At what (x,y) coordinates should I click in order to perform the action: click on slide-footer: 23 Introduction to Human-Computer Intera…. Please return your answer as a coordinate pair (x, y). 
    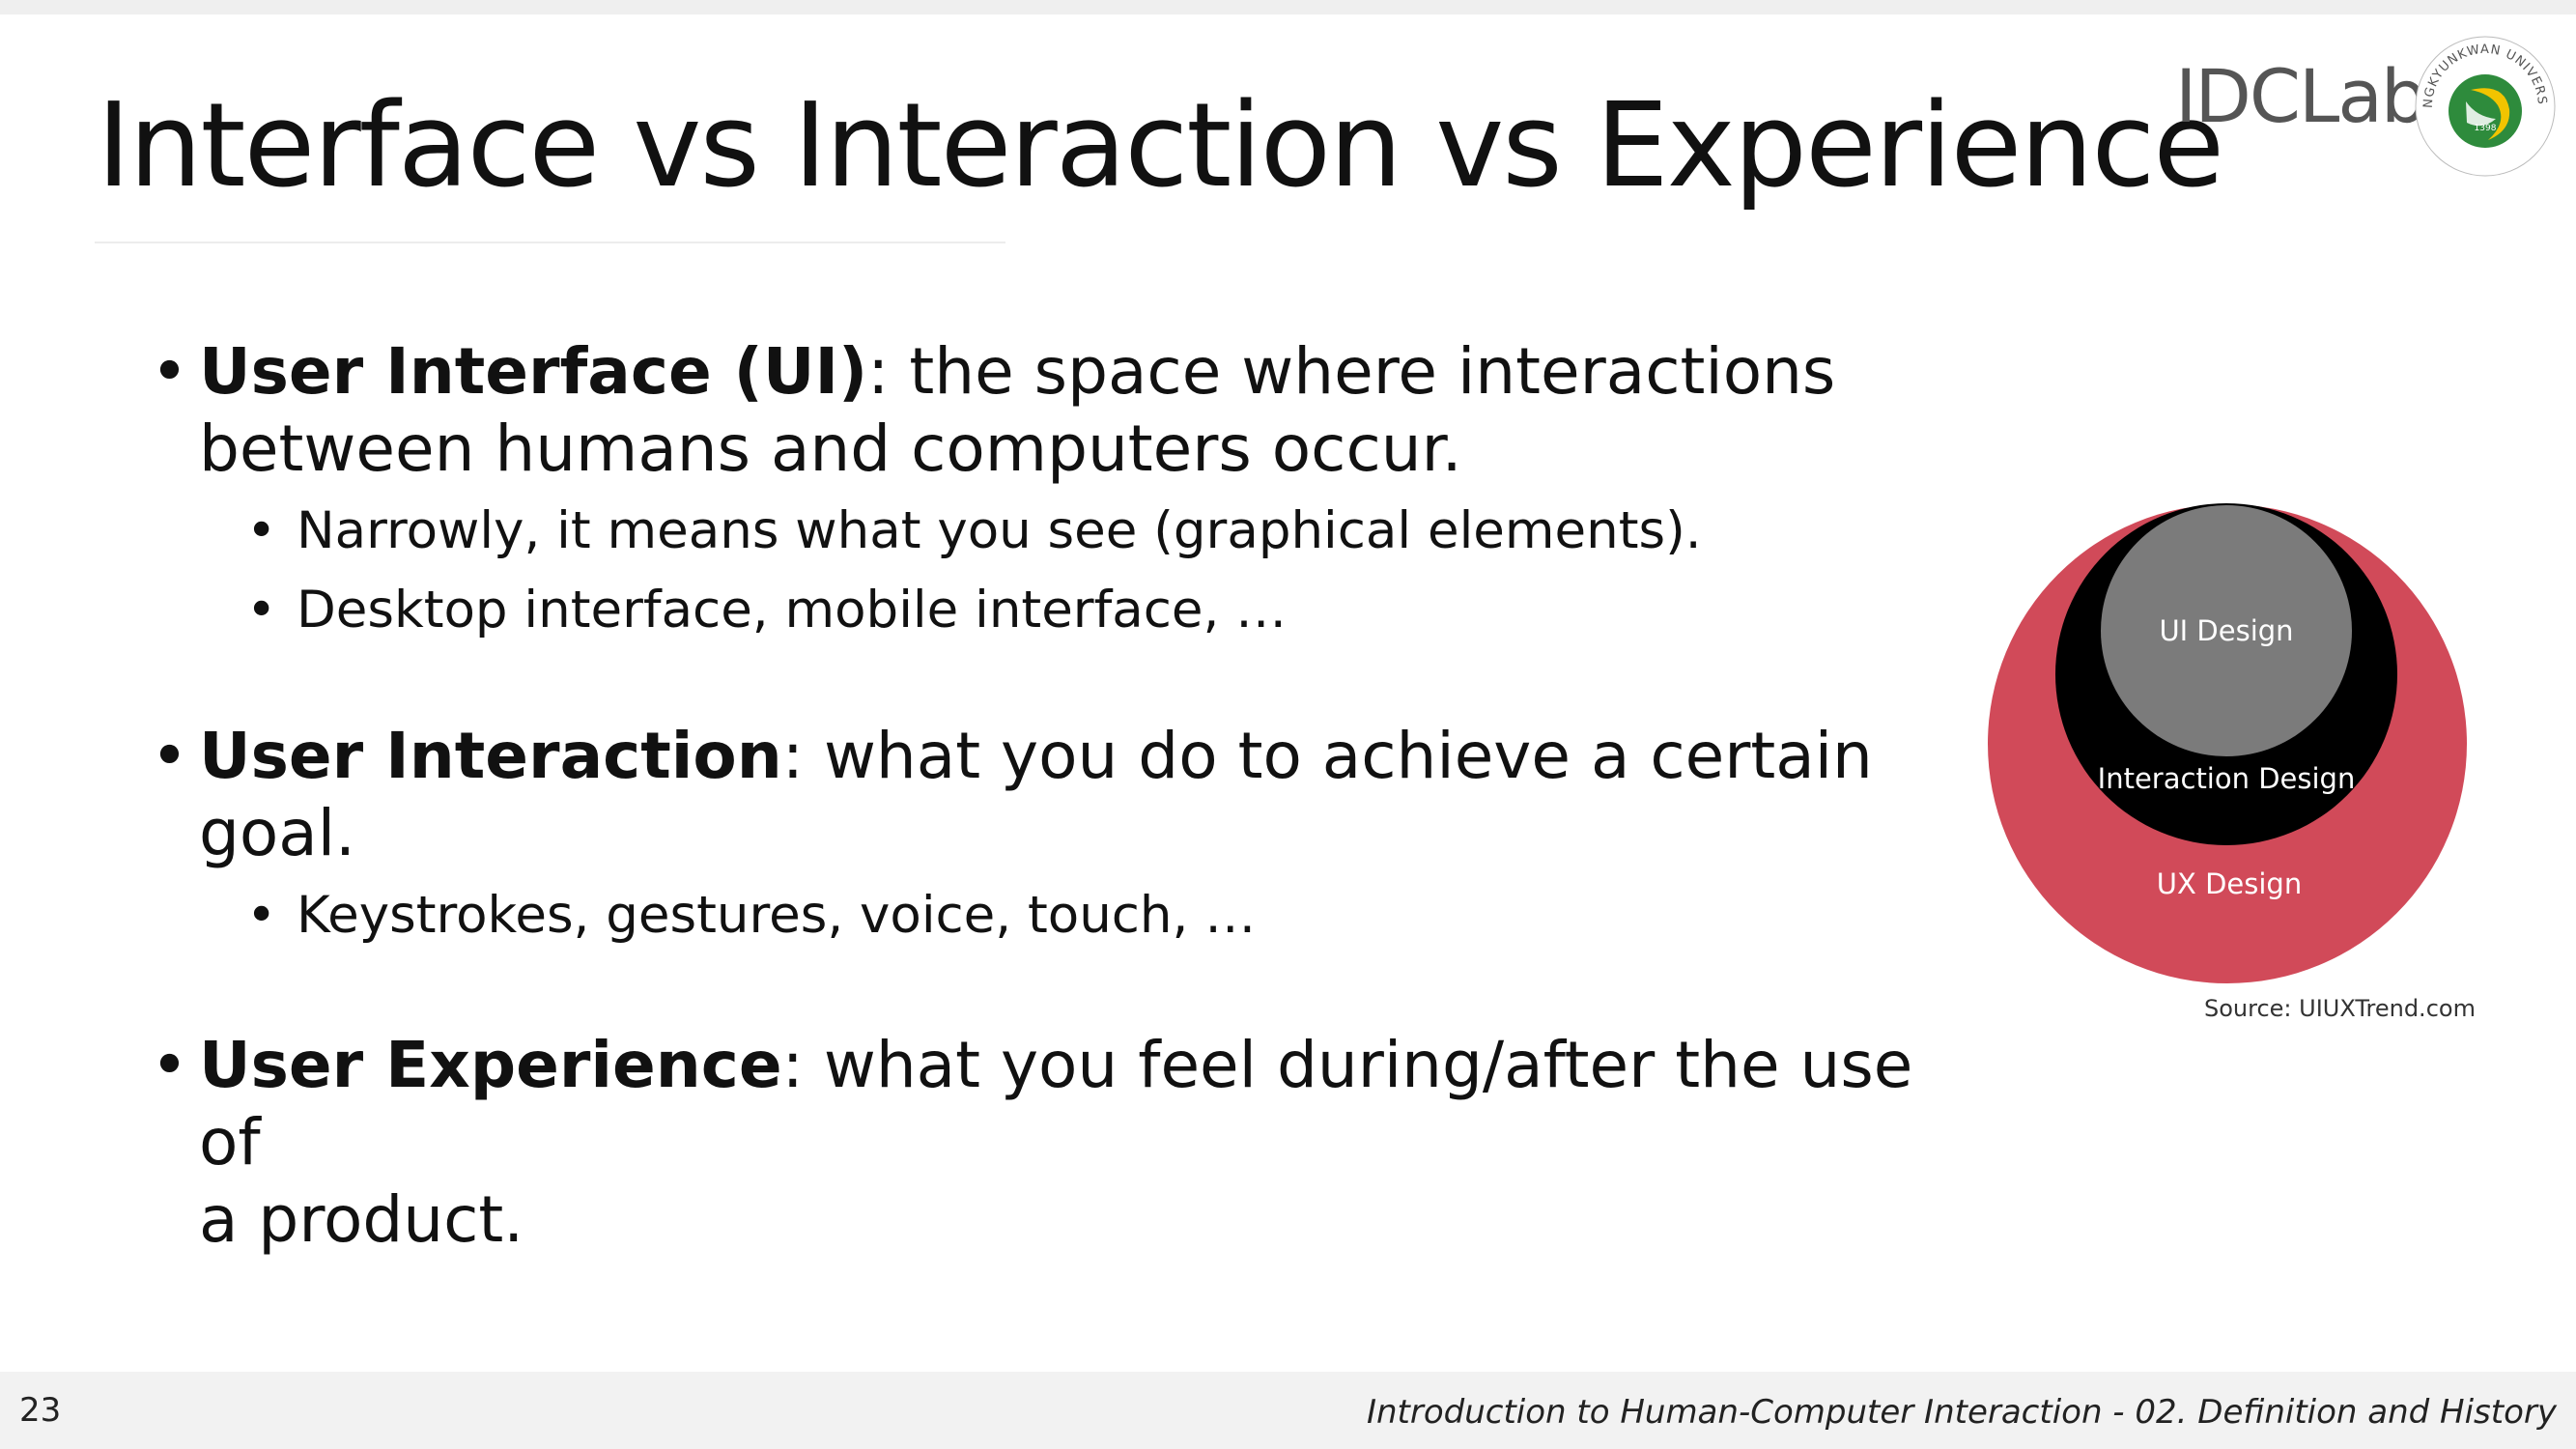
    Looking at the image, I should click on (1288, 1410).